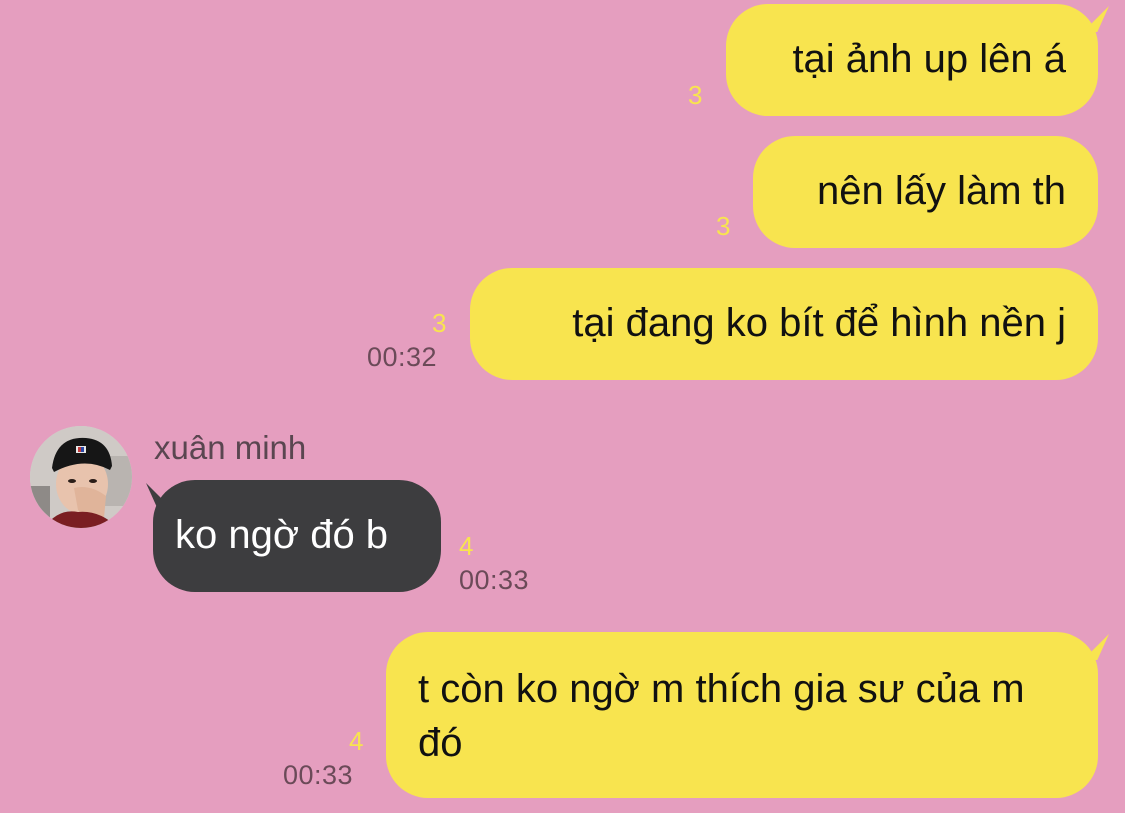 This screenshot has width=1125, height=813. Describe the element at coordinates (819, 323) in the screenshot. I see `message-text: tại đang ko bít để hình nền j` at that location.